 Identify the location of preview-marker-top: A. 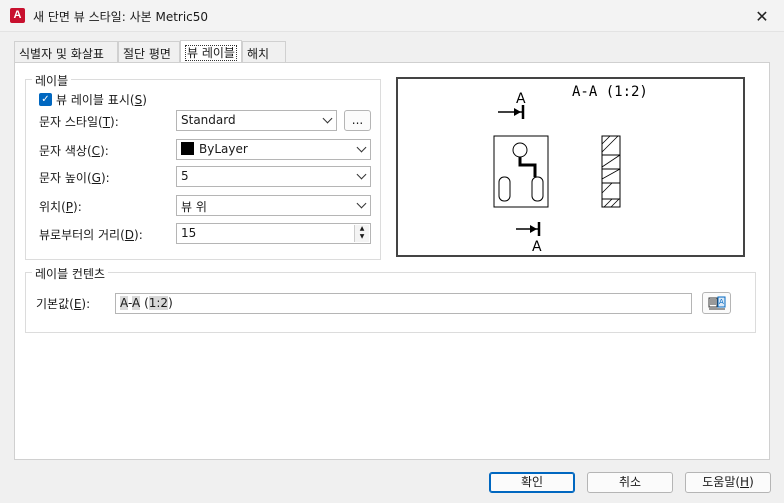
(521, 99).